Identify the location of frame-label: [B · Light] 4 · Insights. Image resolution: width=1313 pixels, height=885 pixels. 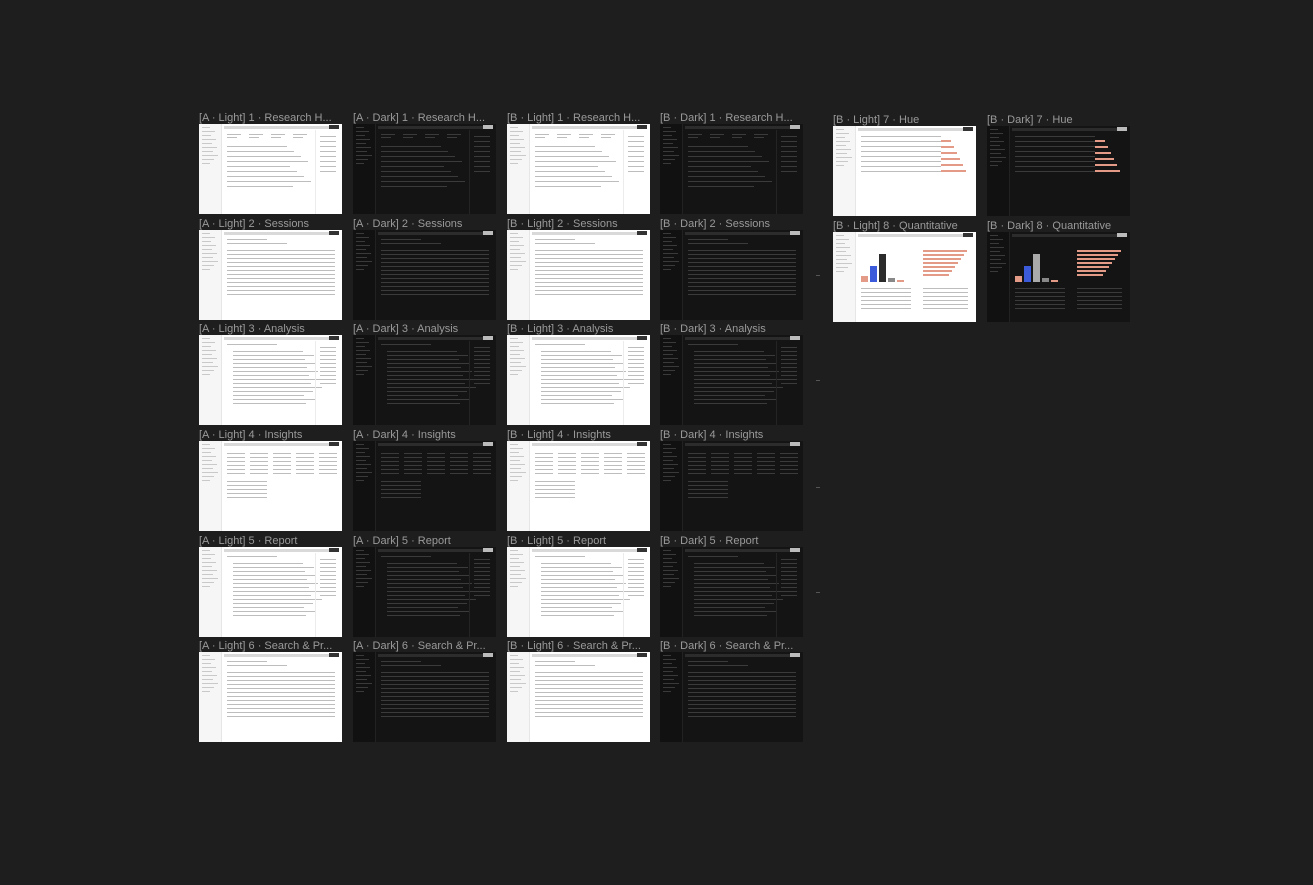
(579, 435).